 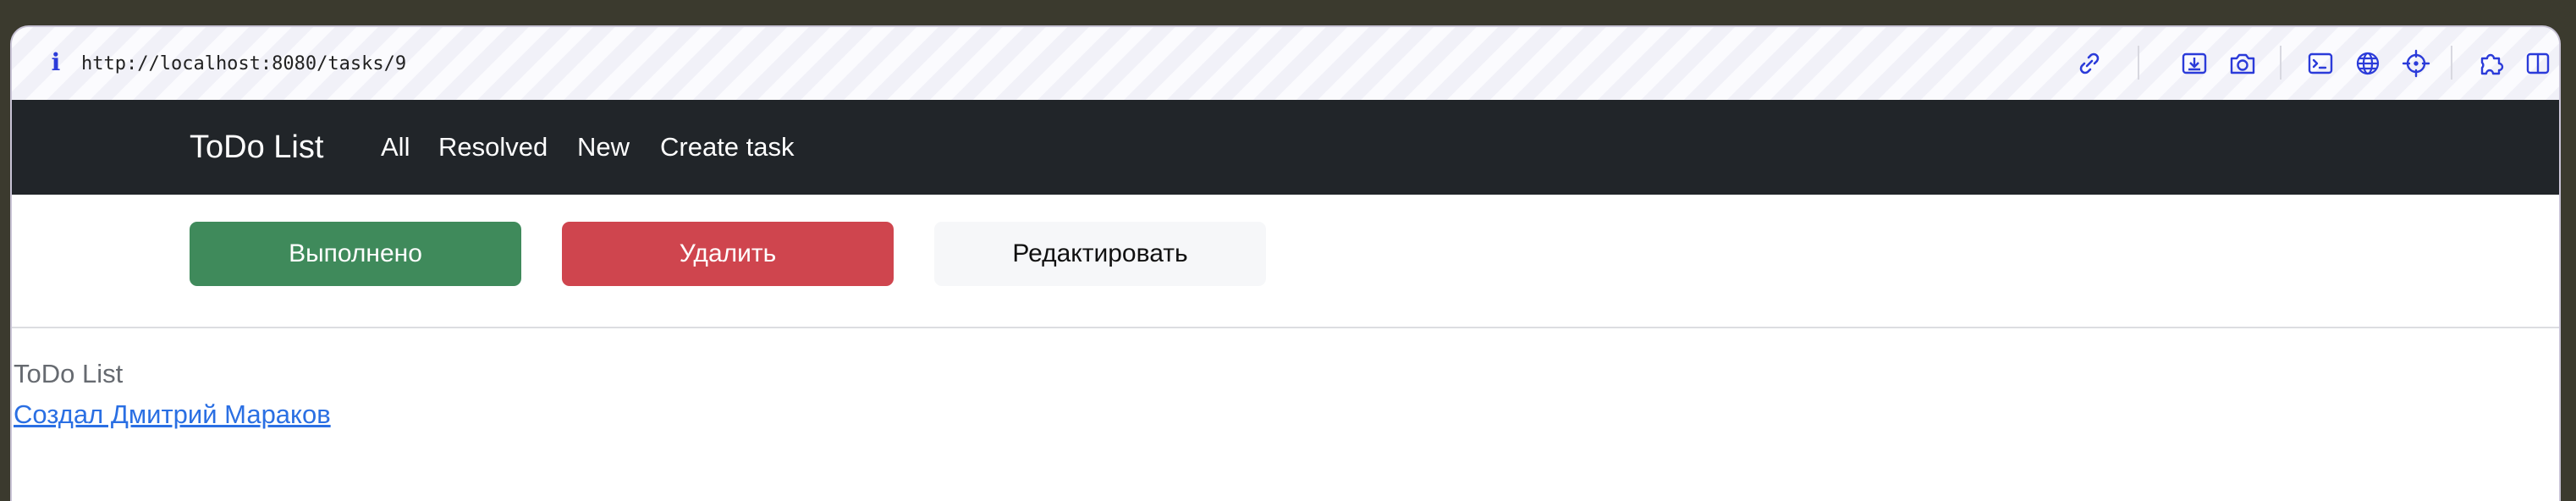 What do you see at coordinates (1100, 254) in the screenshot?
I see `edit-button: Редактировать` at bounding box center [1100, 254].